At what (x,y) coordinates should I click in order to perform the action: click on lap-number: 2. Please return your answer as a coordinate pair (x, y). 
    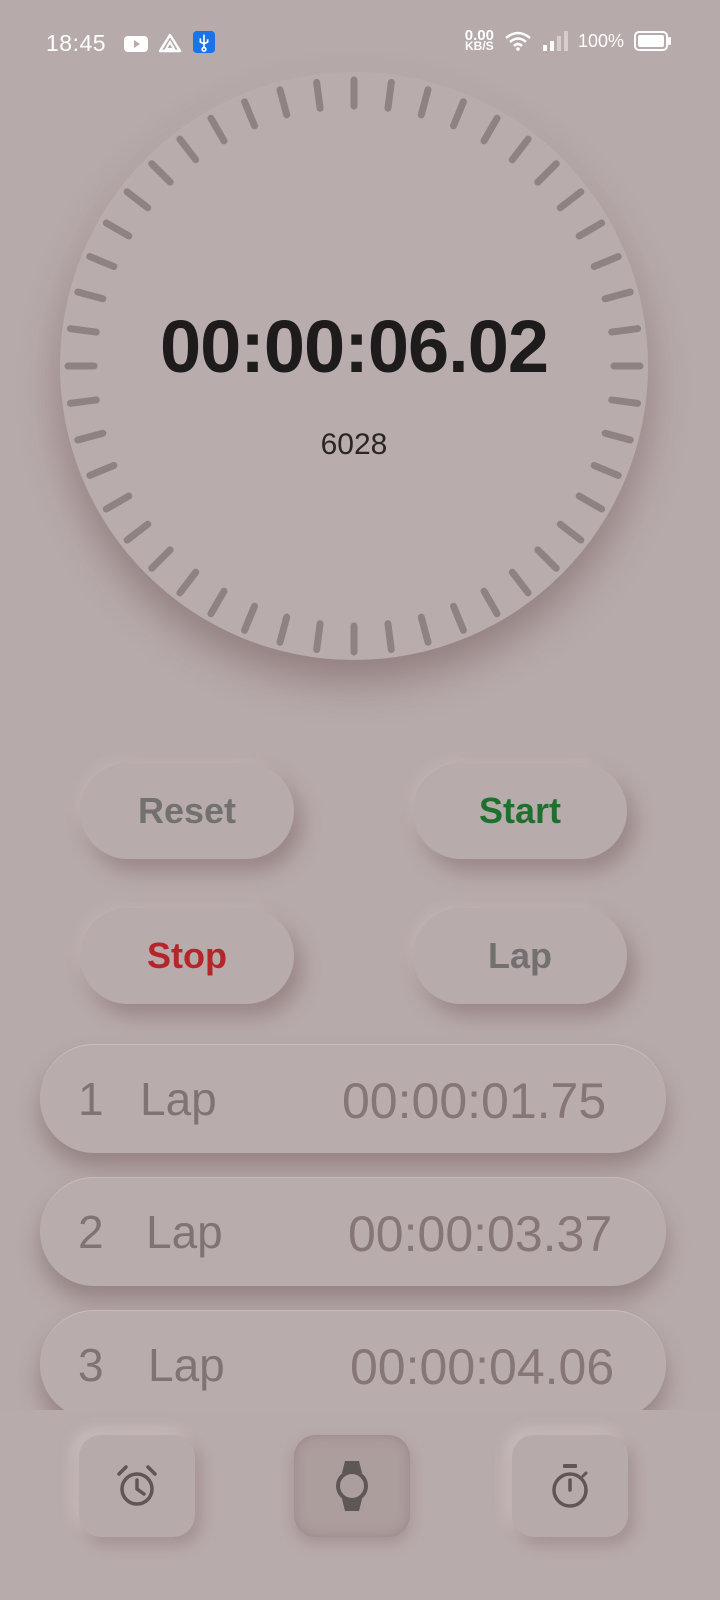
    Looking at the image, I should click on (91, 1232).